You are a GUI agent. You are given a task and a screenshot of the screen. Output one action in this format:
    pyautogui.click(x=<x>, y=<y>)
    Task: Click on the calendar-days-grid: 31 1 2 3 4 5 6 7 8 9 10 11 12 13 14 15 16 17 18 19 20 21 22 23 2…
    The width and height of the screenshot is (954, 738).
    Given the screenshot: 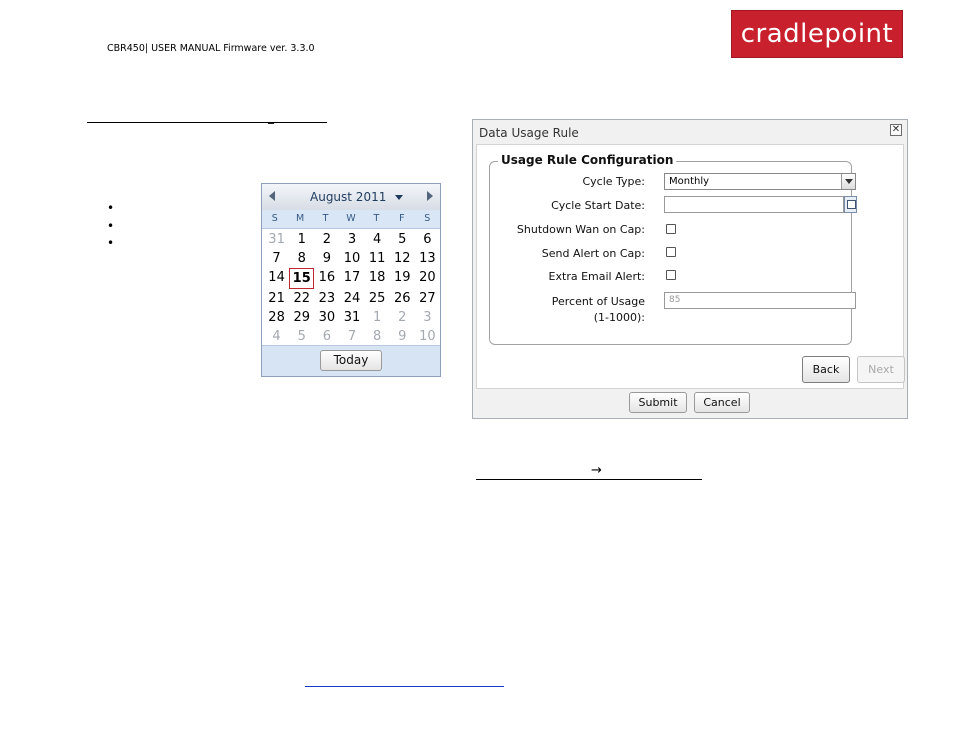 What is the action you would take?
    pyautogui.click(x=352, y=288)
    